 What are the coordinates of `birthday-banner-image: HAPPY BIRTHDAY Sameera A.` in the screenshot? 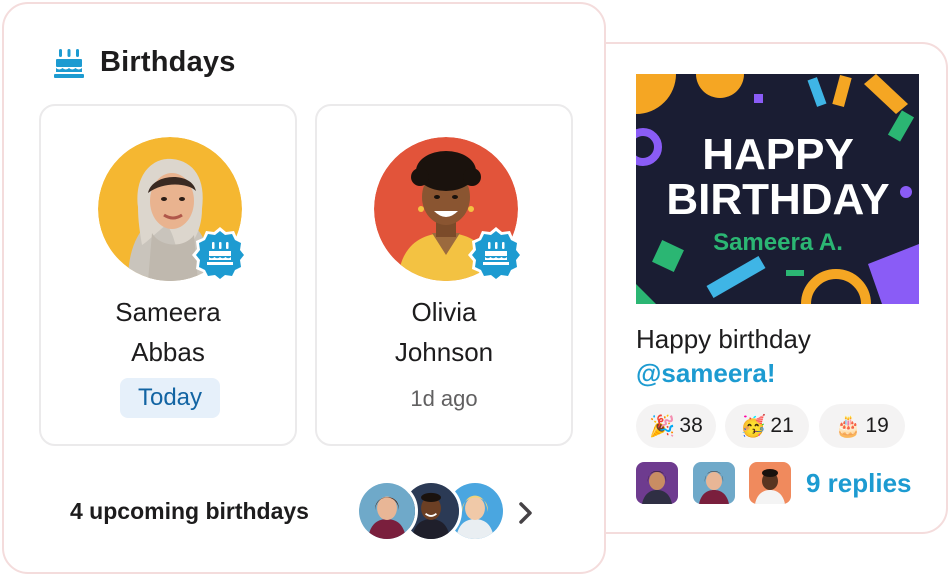 It's located at (777, 189).